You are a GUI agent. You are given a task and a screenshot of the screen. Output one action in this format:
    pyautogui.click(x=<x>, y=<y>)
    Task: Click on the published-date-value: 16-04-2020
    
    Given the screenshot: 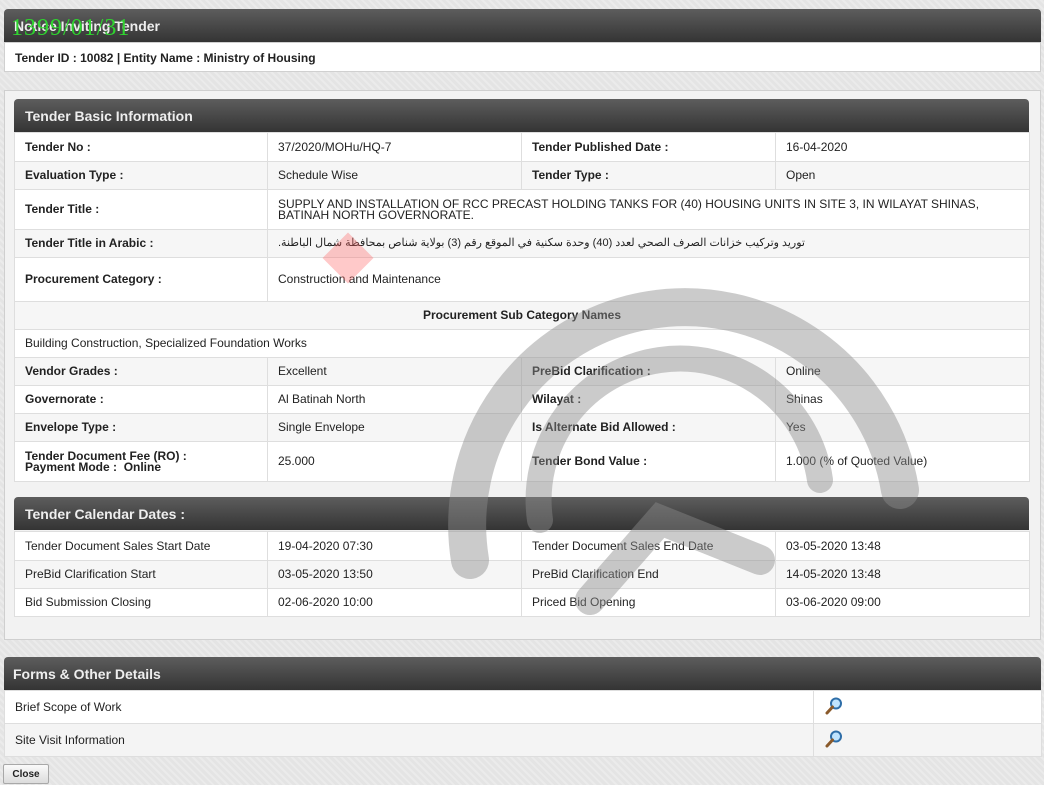 What is the action you would take?
    pyautogui.click(x=902, y=147)
    